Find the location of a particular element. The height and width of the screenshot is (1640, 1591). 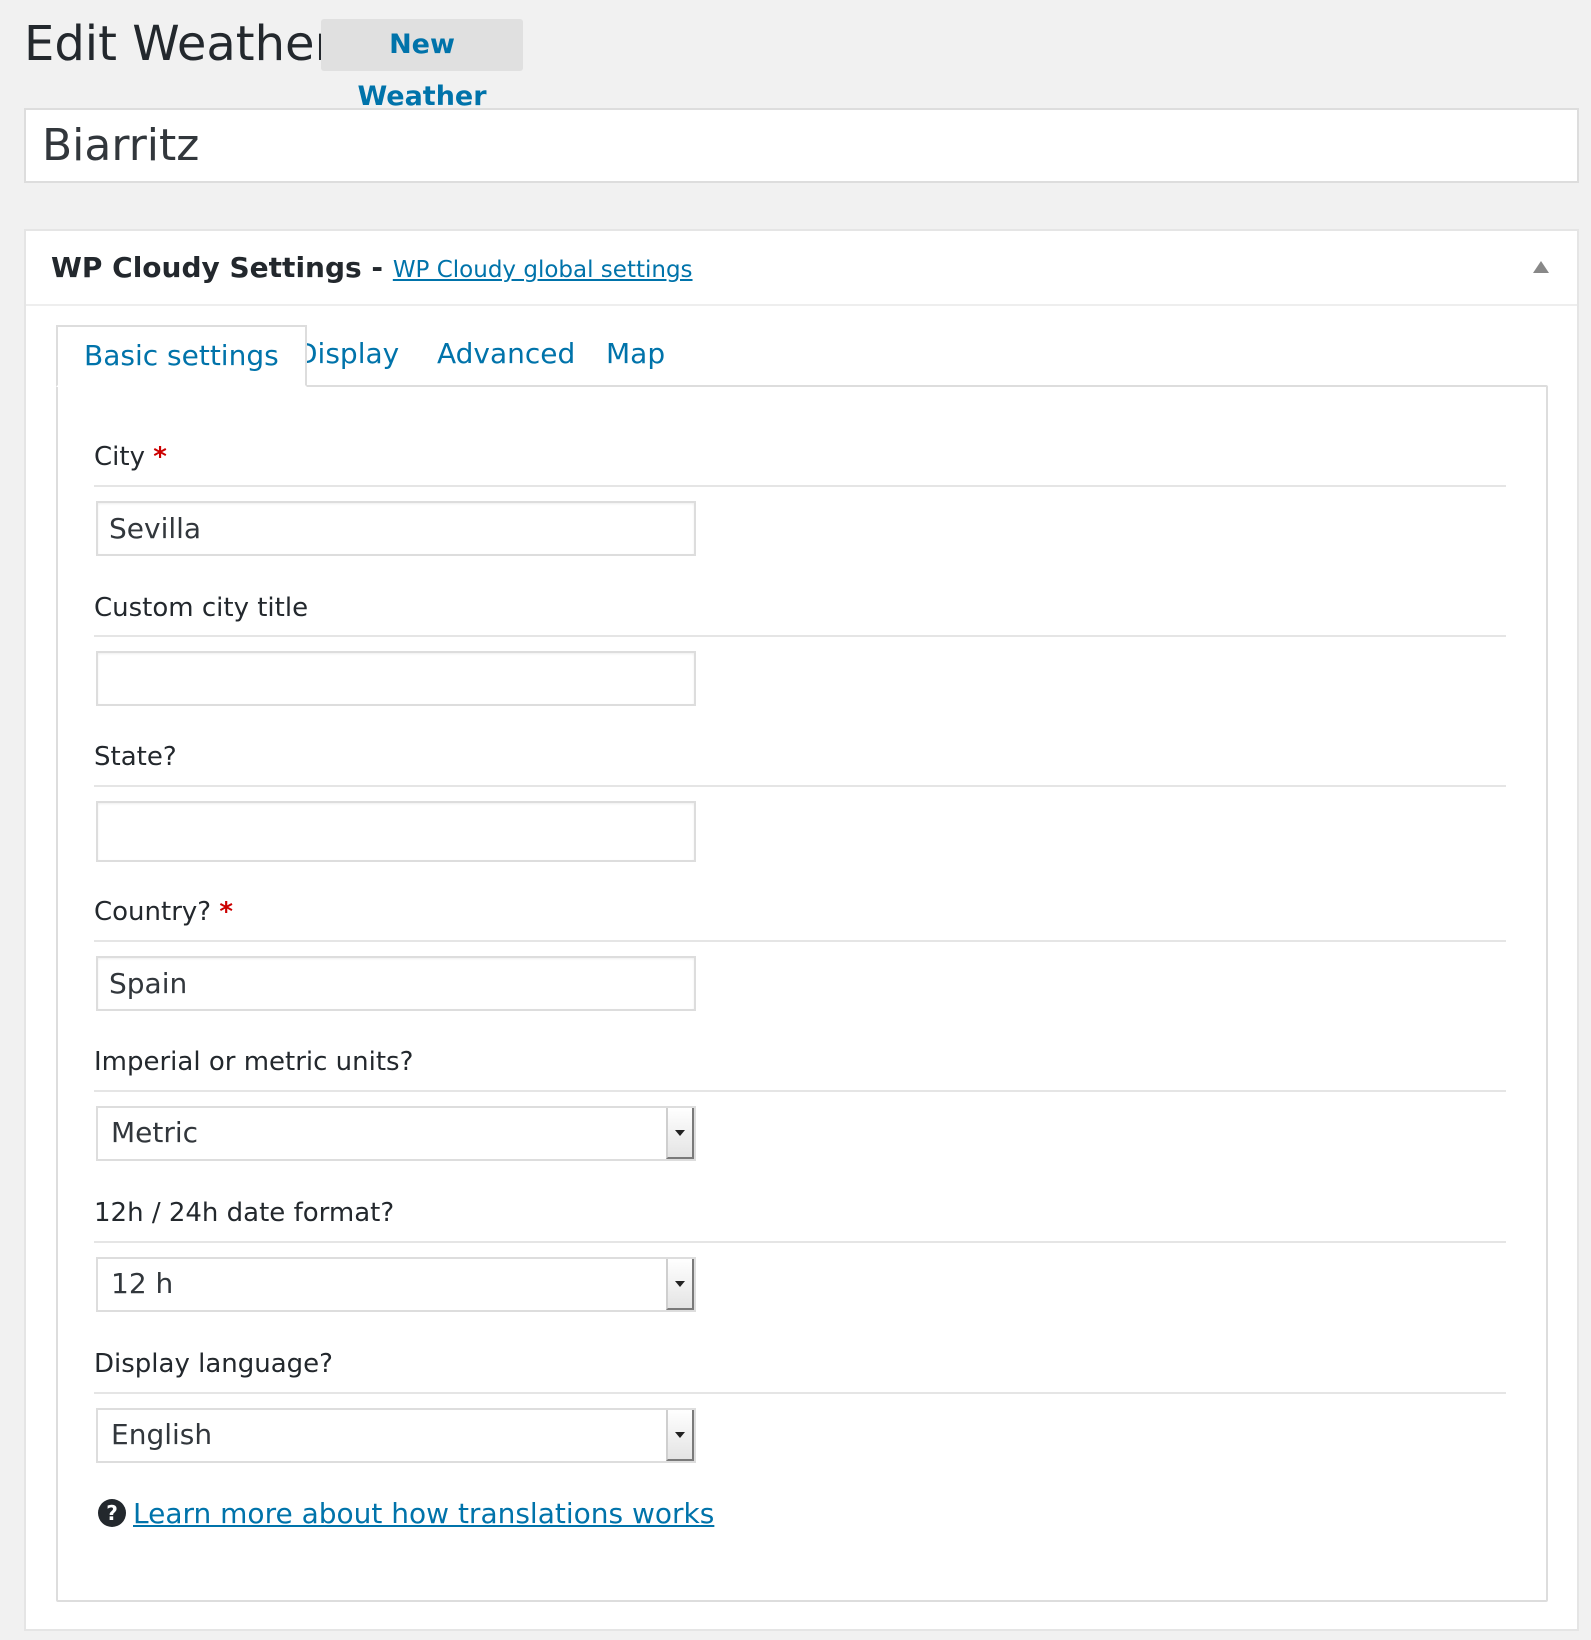

page-title: Edit Weather is located at coordinates (179, 44).